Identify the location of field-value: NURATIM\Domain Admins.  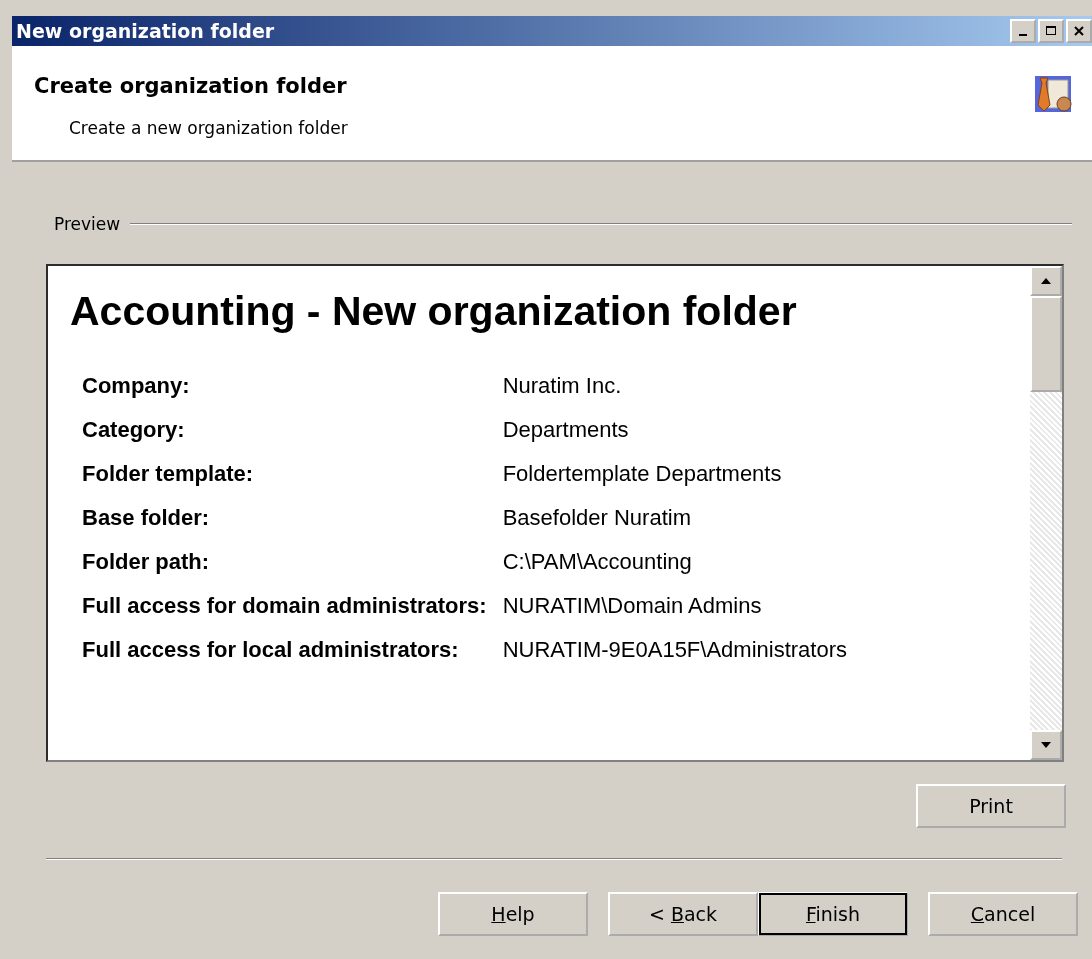
(632, 606).